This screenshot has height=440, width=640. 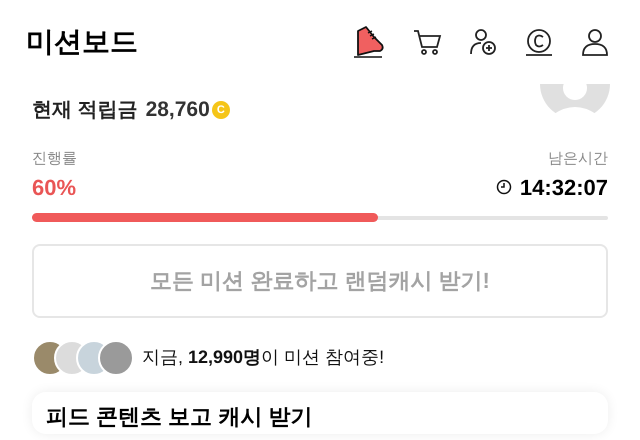 I want to click on remaining-time: 14:32:07, so click(x=564, y=188).